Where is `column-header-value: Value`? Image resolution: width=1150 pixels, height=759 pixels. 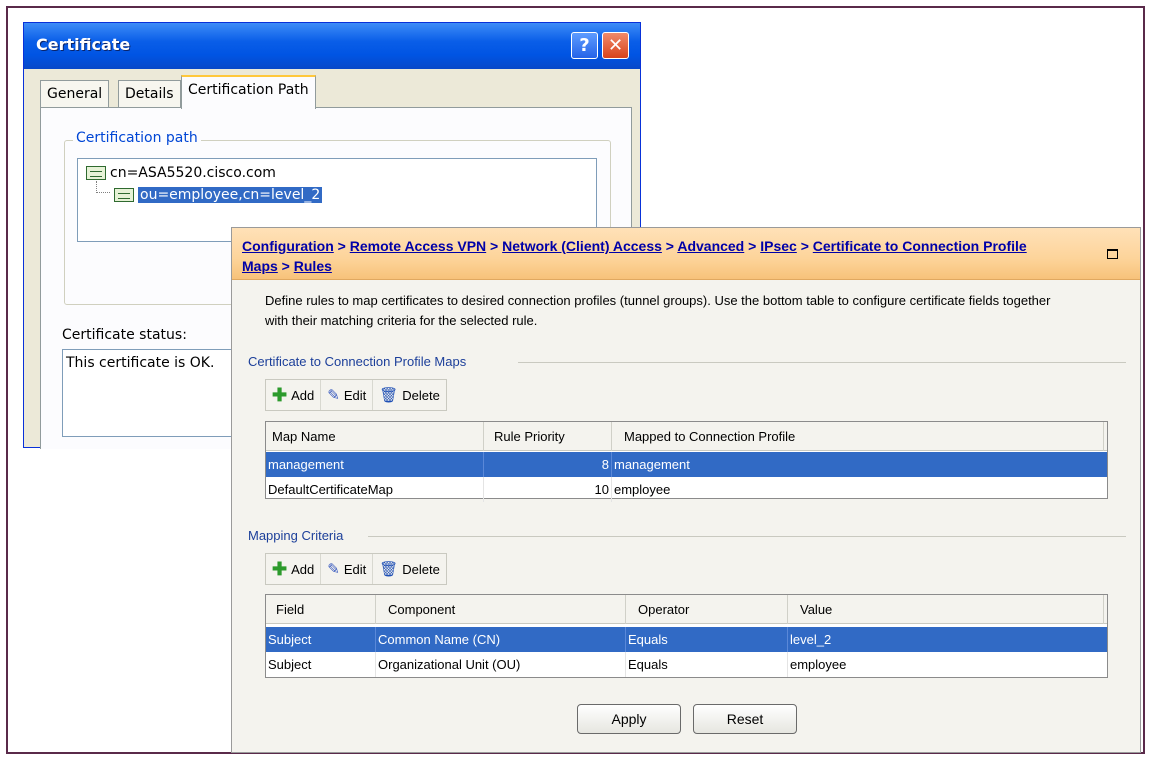 column-header-value: Value is located at coordinates (946, 609).